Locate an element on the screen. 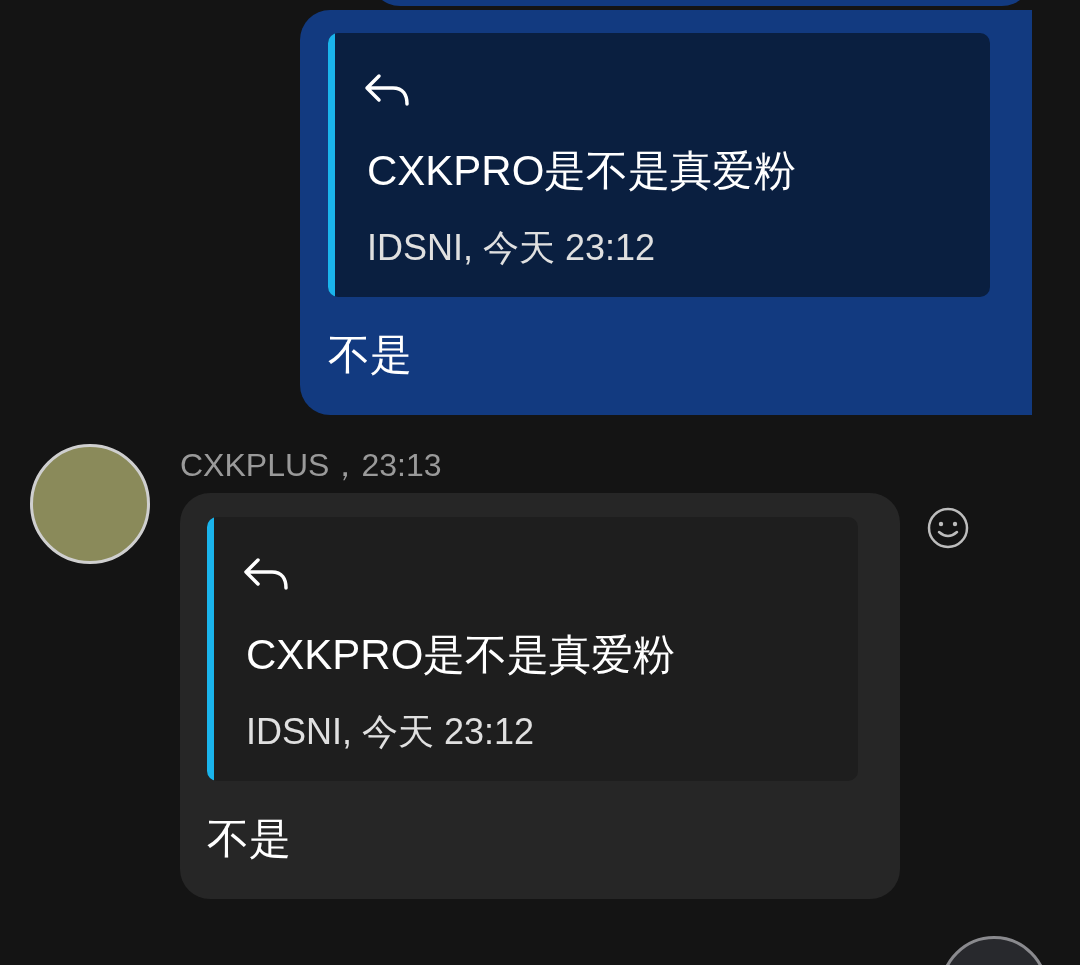 This screenshot has width=1080, height=965. sender-name-time: CXKPLUS，23:13 is located at coordinates (311, 465).